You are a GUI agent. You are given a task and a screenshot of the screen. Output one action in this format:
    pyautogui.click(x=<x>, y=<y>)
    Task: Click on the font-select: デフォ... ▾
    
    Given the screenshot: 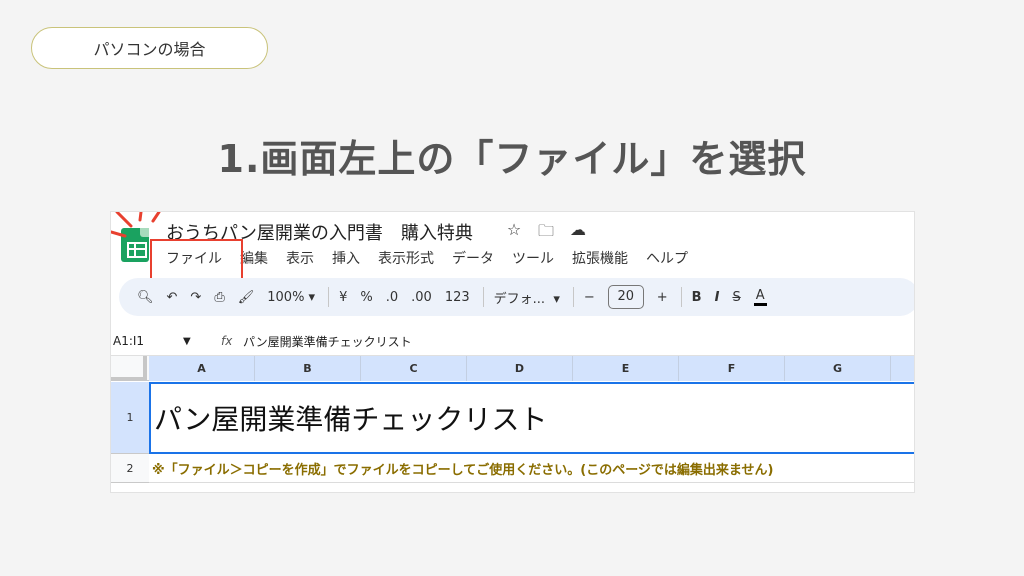 What is the action you would take?
    pyautogui.click(x=527, y=297)
    